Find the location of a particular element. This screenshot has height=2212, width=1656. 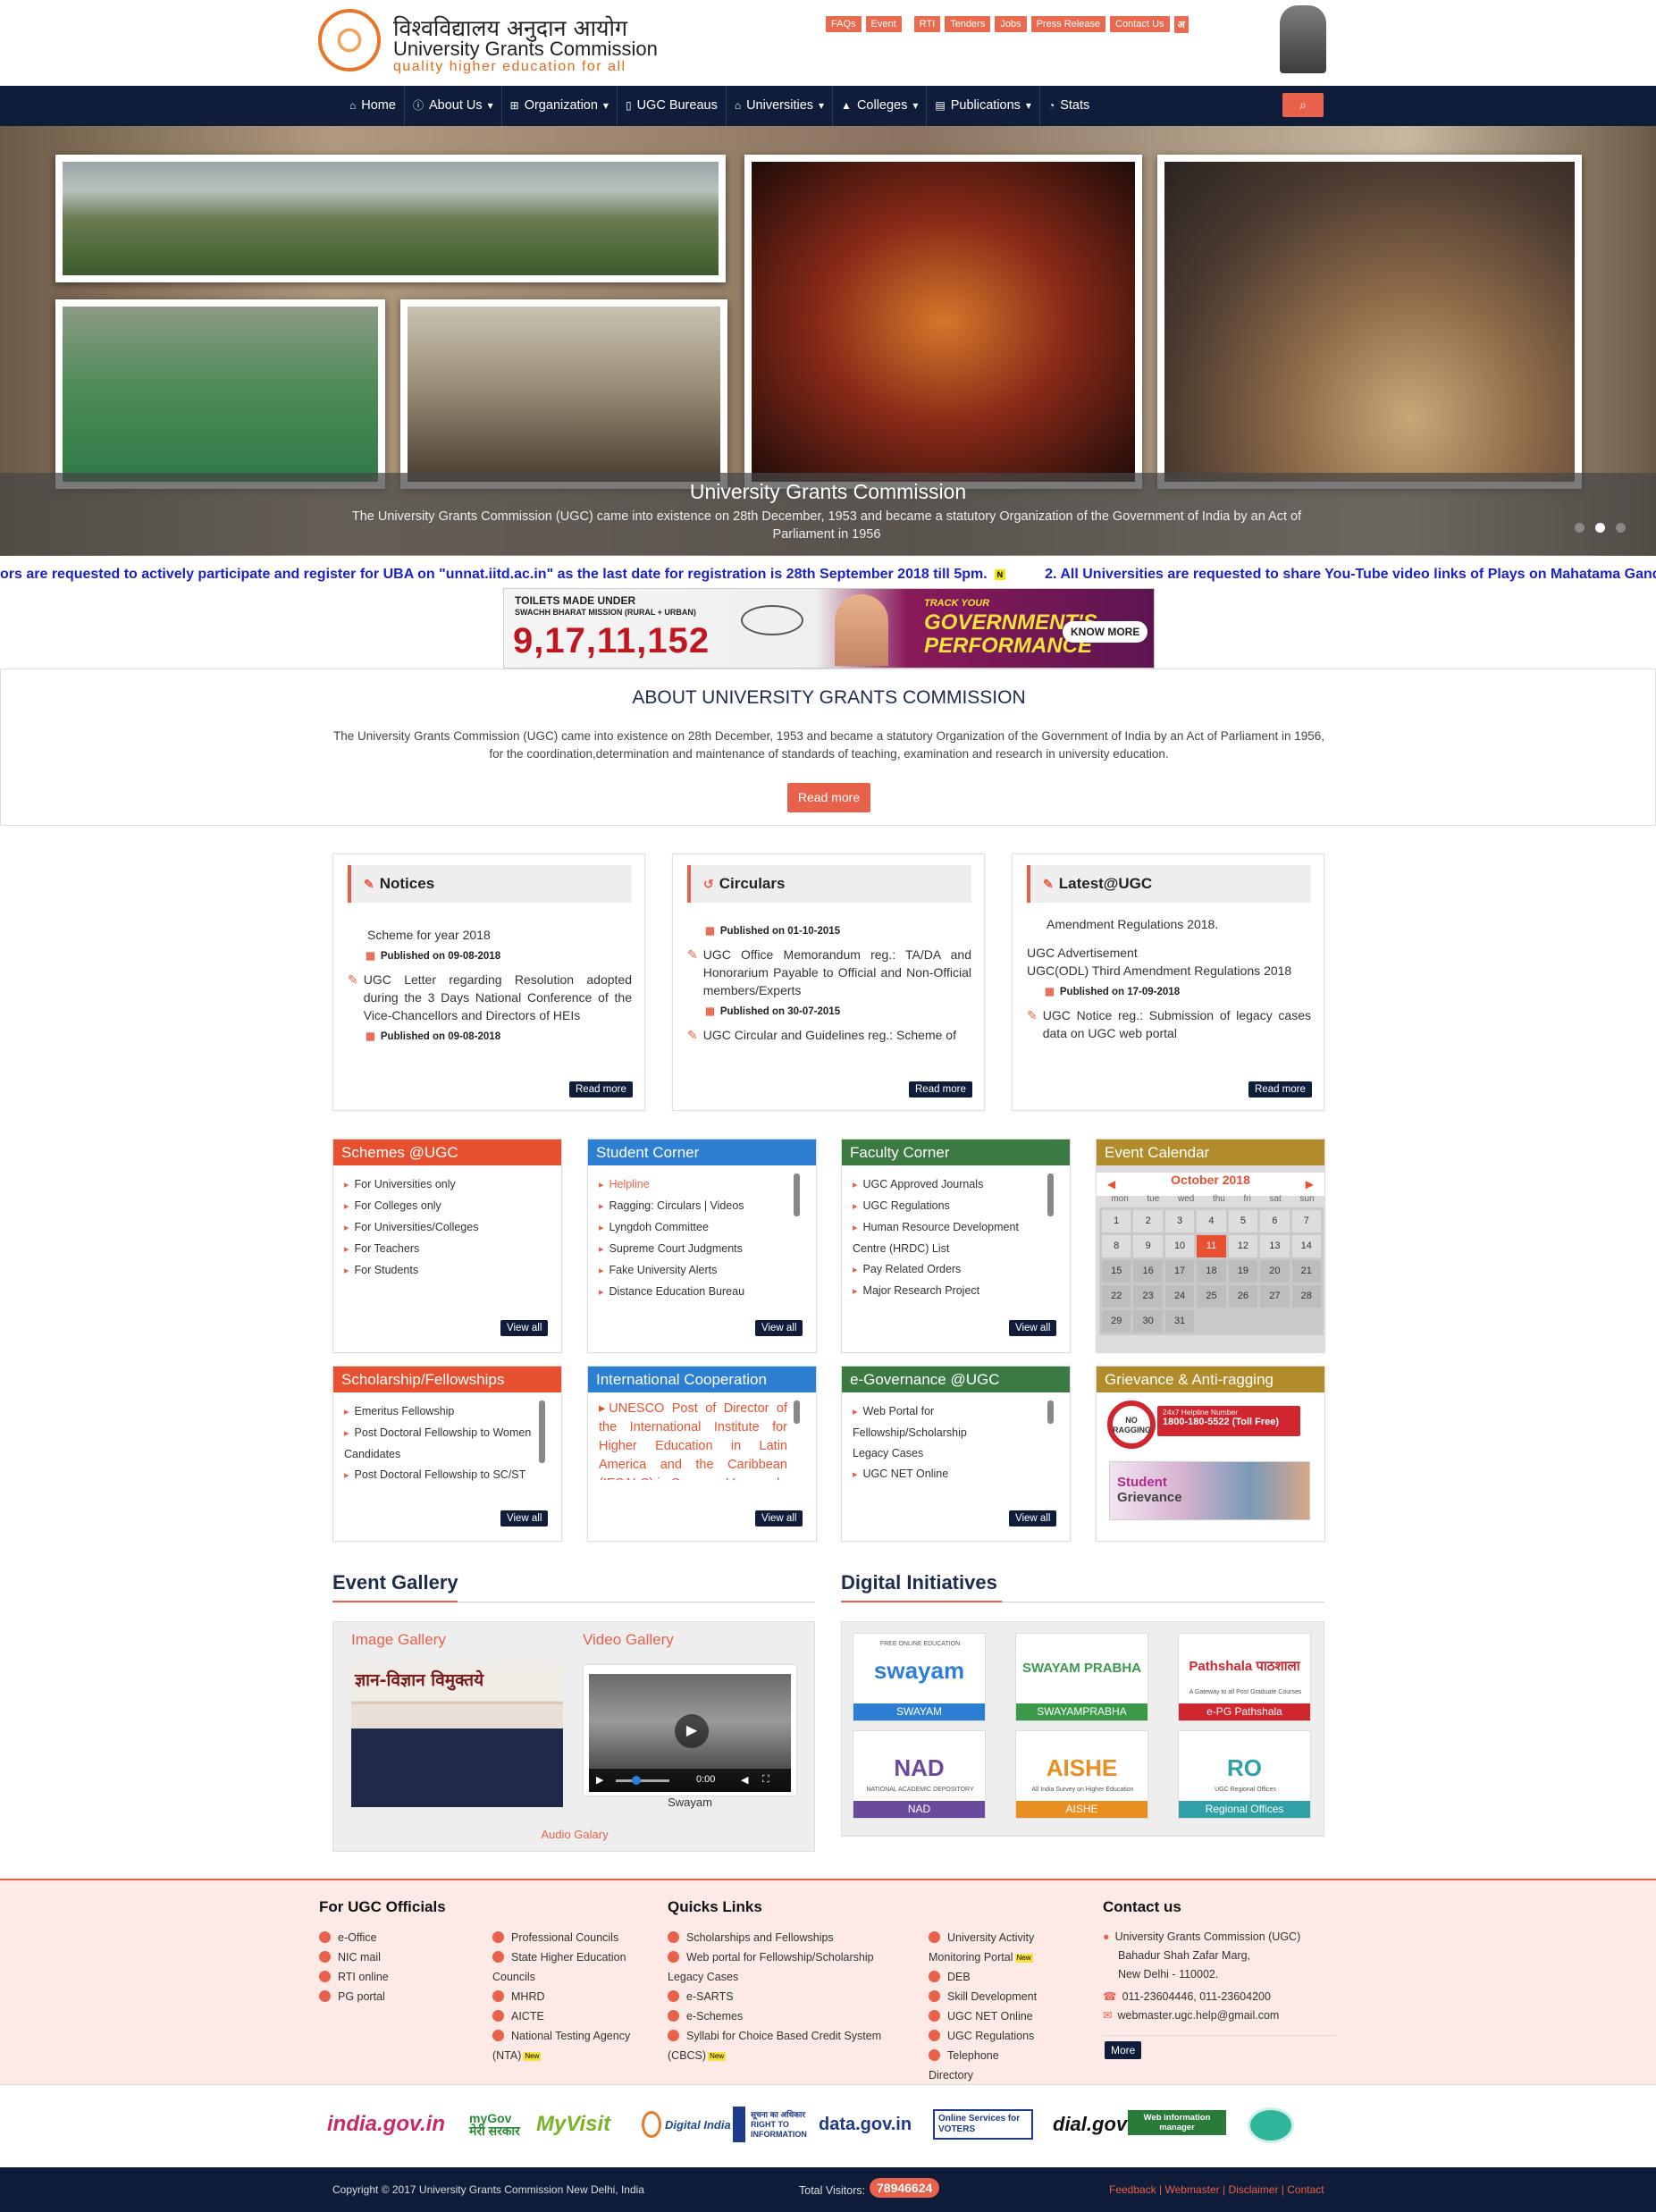

list-item: UGC Approved Journals is located at coordinates (948, 1185).